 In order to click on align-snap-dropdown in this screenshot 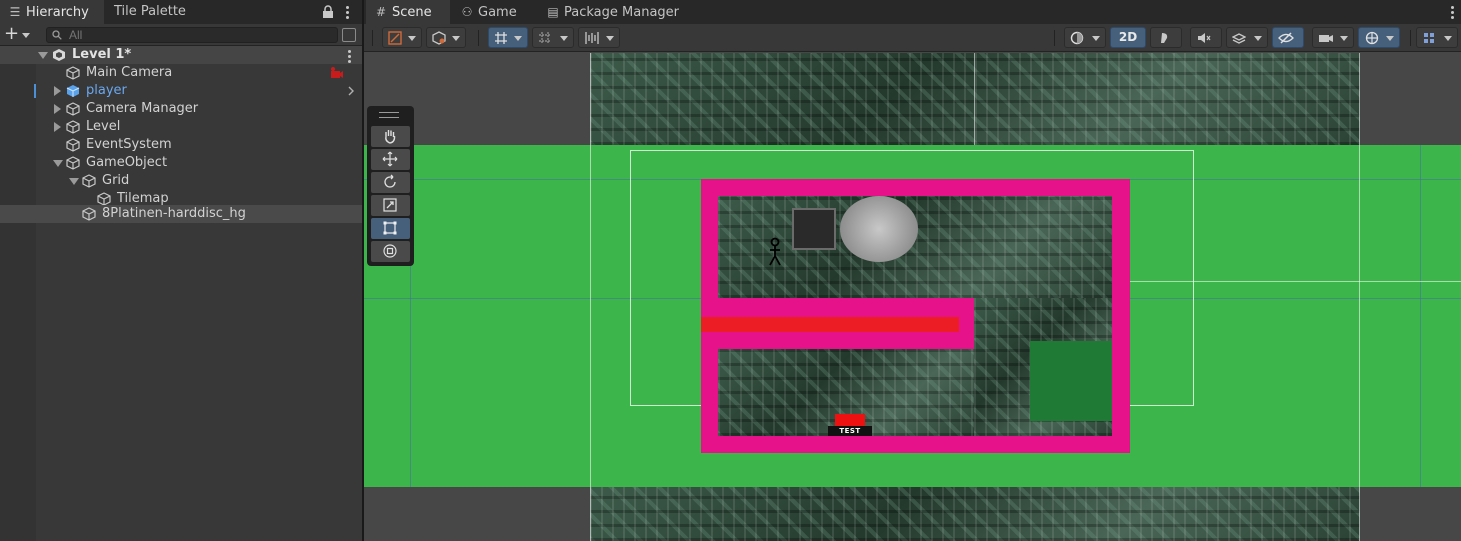, I will do `click(599, 37)`.